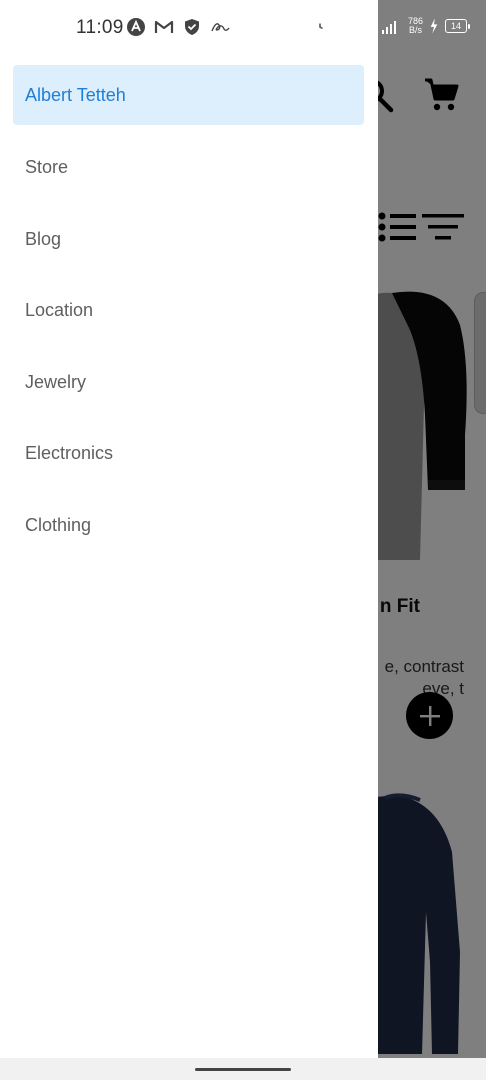  What do you see at coordinates (189, 240) in the screenshot?
I see `menu-item-blog: Blog` at bounding box center [189, 240].